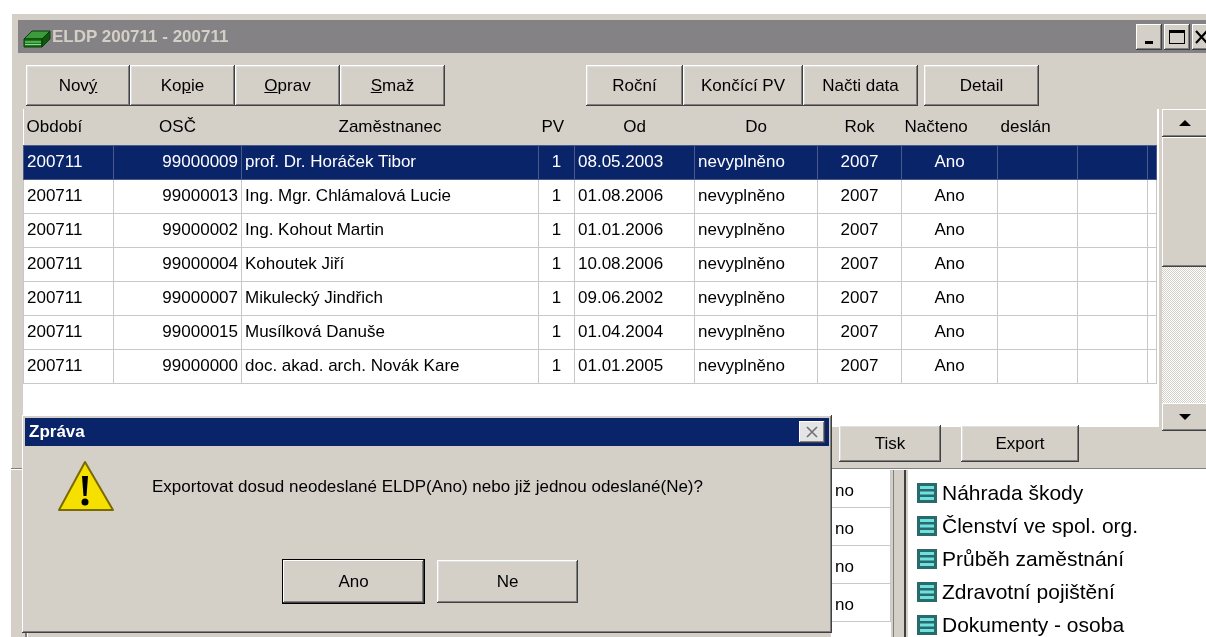 This screenshot has width=1206, height=637. I want to click on column-header: deslán, so click(1025, 126).